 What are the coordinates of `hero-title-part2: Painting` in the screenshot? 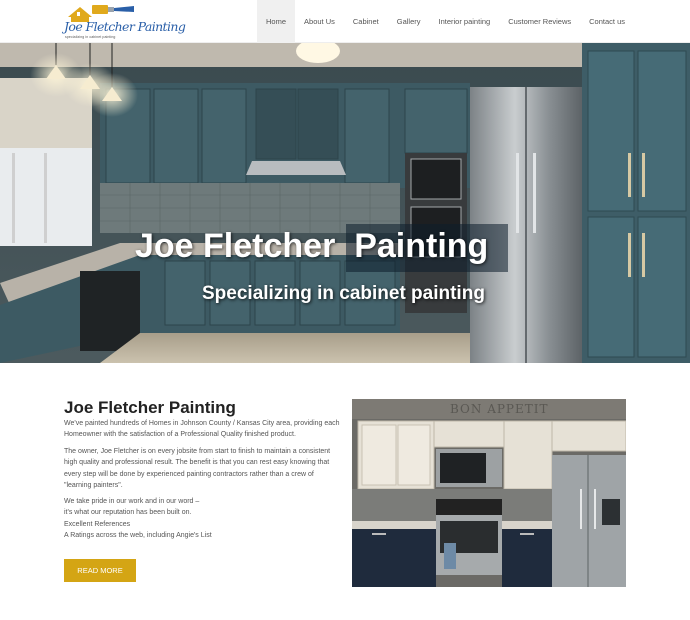 It's located at (421, 246).